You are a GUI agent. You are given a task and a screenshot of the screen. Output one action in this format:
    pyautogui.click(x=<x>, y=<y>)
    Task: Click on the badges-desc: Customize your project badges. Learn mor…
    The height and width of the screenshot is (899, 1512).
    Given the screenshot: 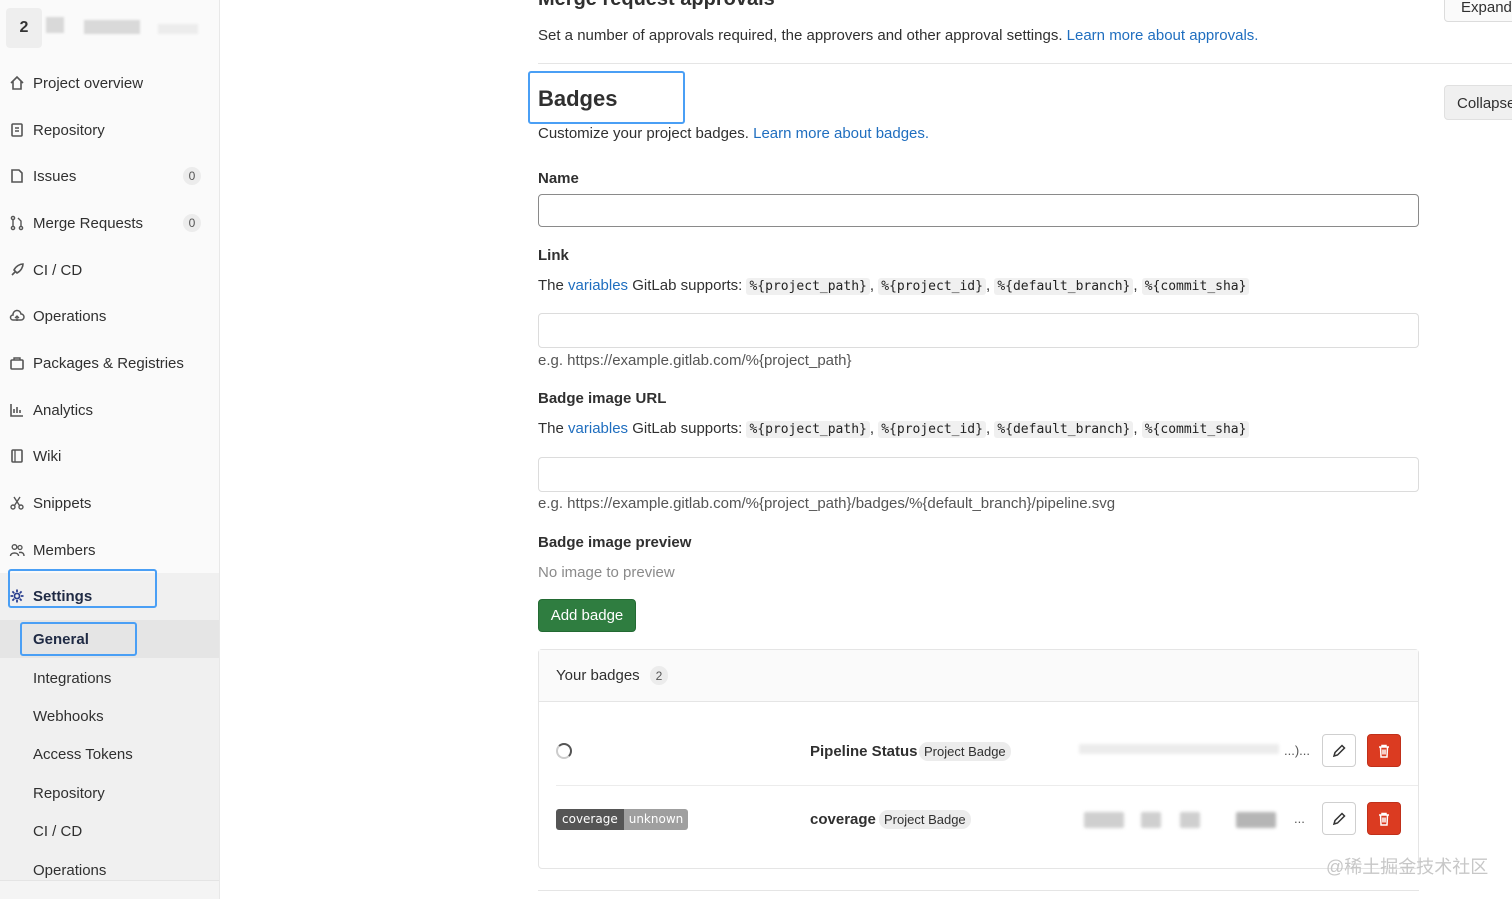 What is the action you would take?
    pyautogui.click(x=733, y=133)
    